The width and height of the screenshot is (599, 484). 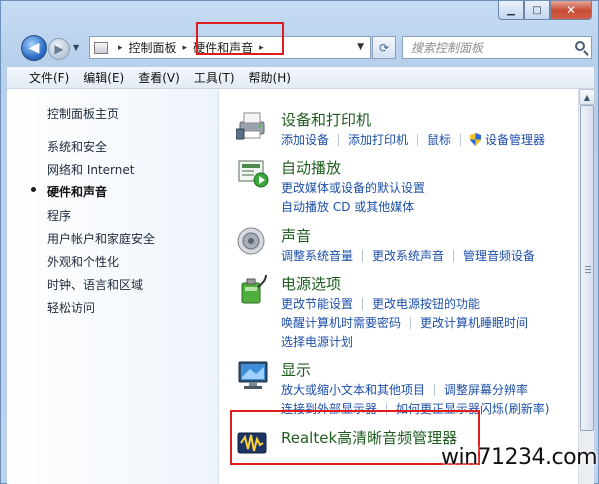 I want to click on sidebar-item-ease-of-access: 轻松访问, so click(x=71, y=307).